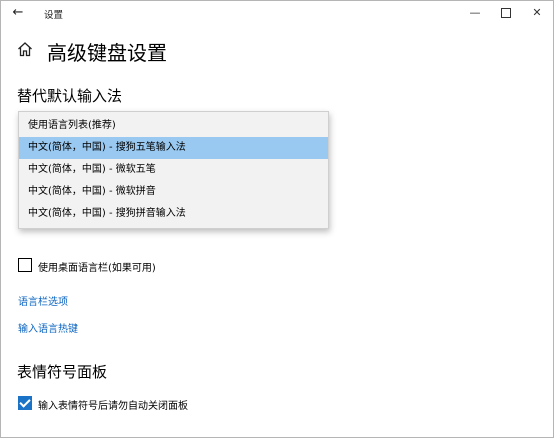 The width and height of the screenshot is (554, 438). Describe the element at coordinates (107, 53) in the screenshot. I see `page-title: 高级键盘设置` at that location.